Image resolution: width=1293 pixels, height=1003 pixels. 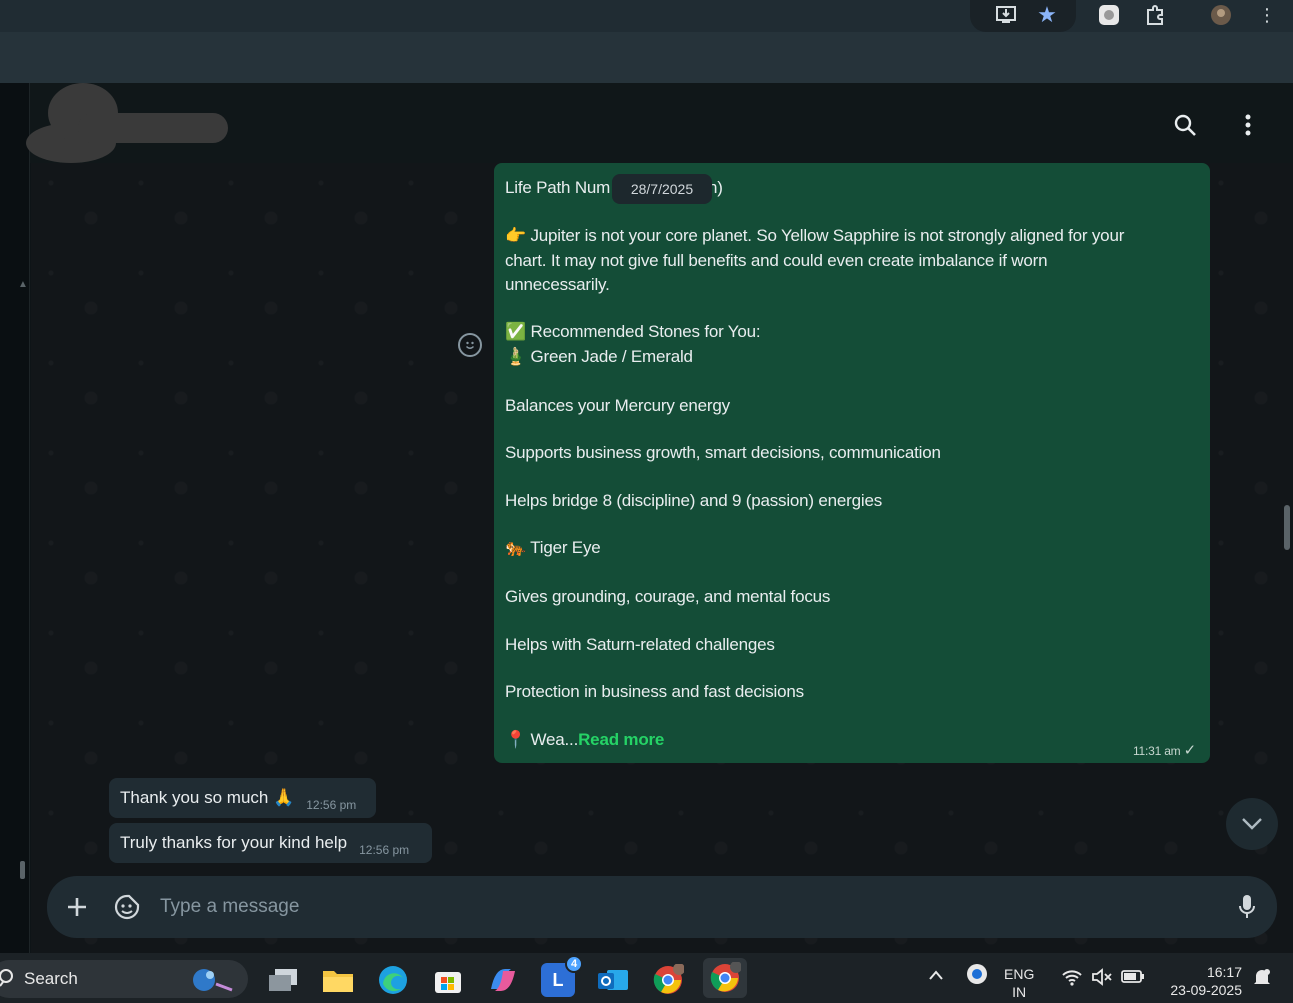 I want to click on task-view-icon, so click(x=283, y=980).